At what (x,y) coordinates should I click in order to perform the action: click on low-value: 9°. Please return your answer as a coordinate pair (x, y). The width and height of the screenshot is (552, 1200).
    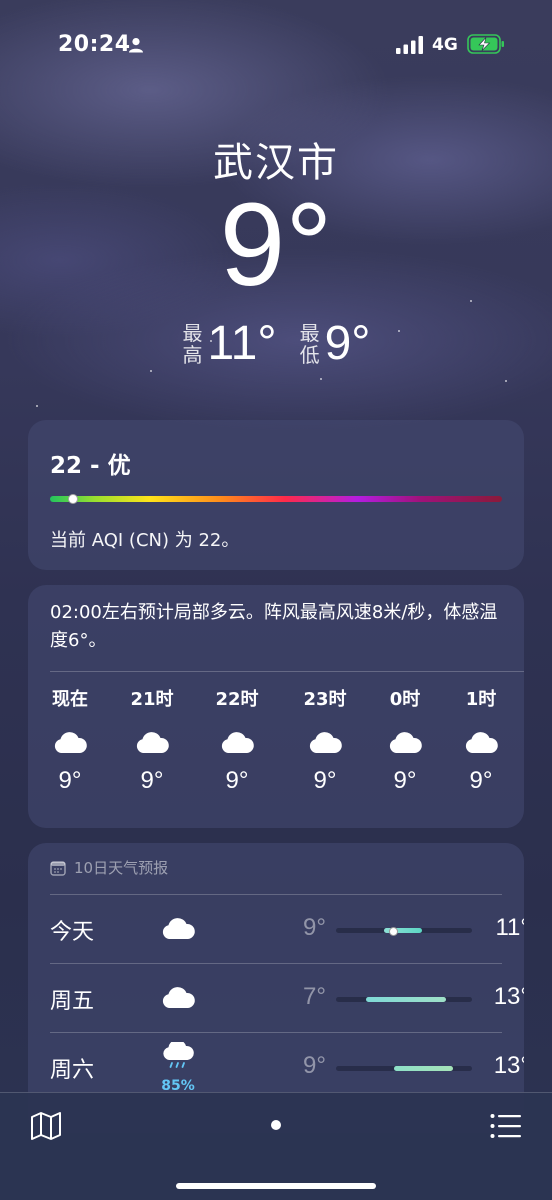
    Looking at the image, I should click on (347, 343).